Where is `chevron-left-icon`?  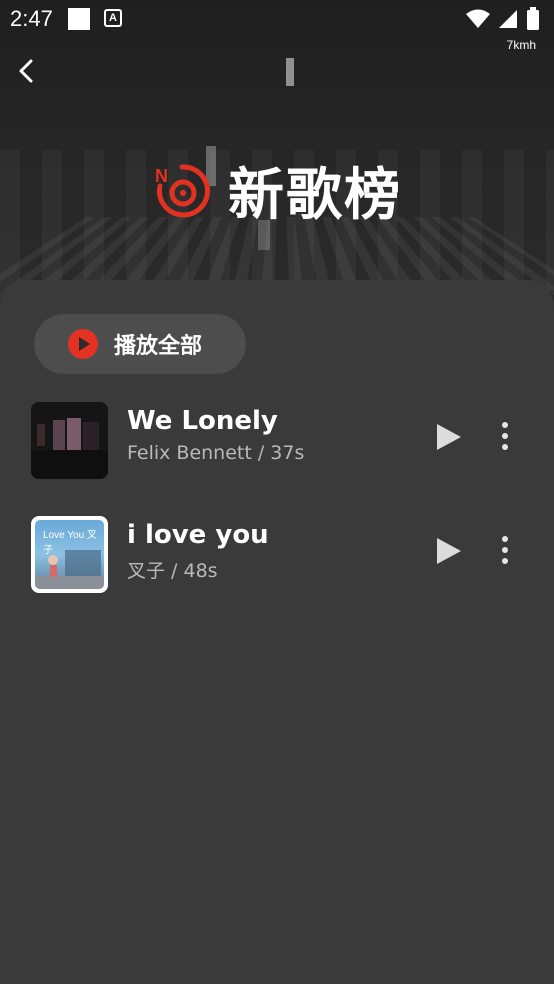 chevron-left-icon is located at coordinates (26, 71).